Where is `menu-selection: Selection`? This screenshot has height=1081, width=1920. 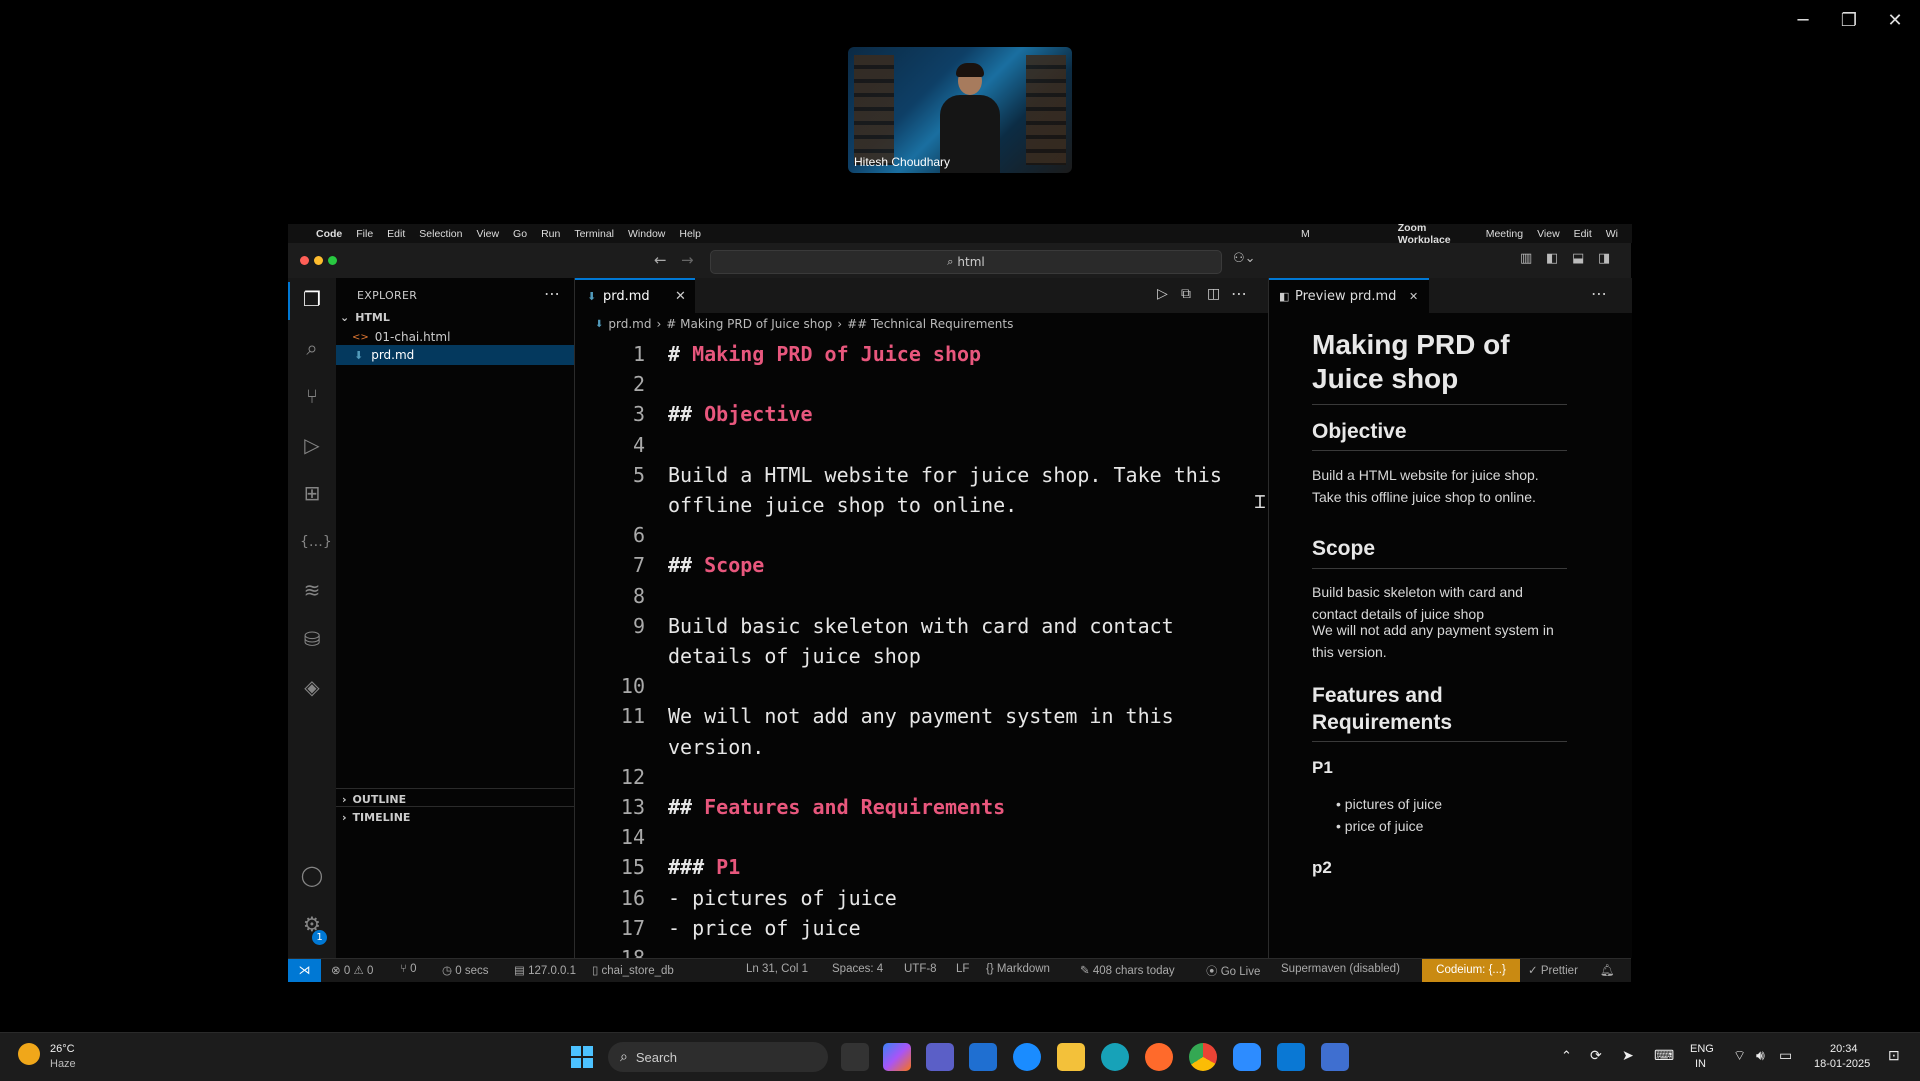 menu-selection: Selection is located at coordinates (440, 234).